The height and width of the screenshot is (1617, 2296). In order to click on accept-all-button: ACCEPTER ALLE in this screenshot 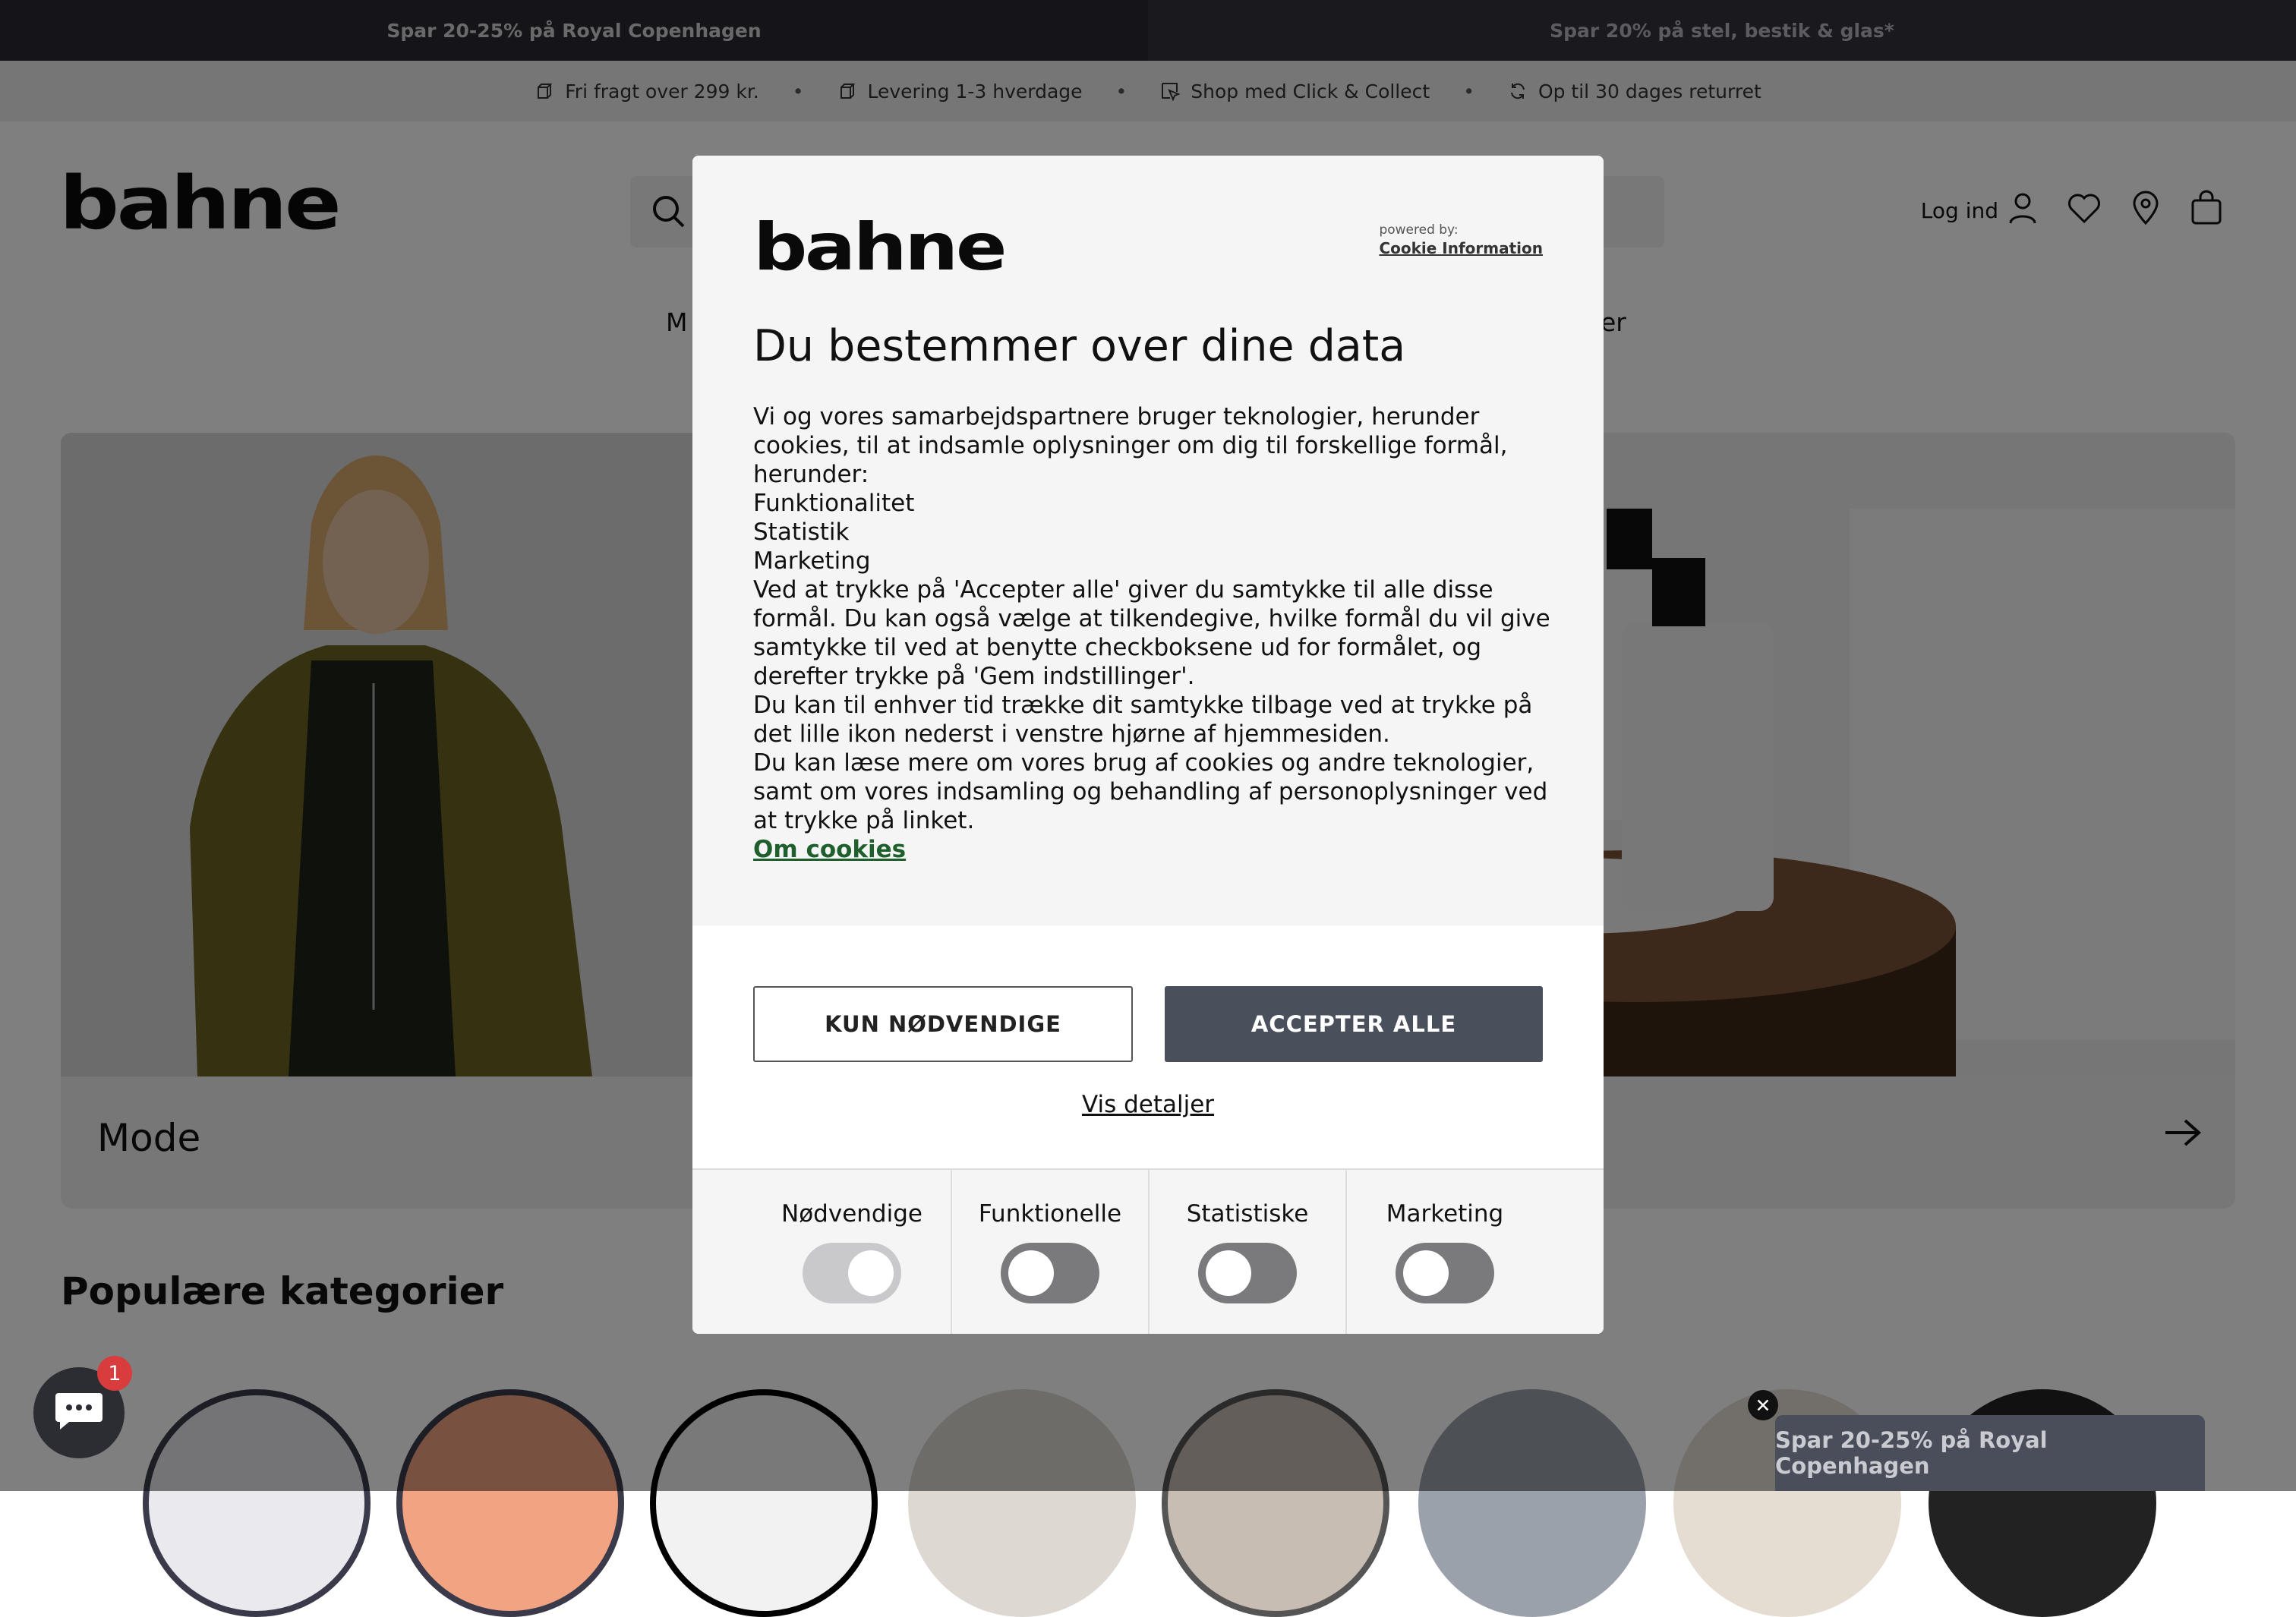, I will do `click(1354, 1024)`.